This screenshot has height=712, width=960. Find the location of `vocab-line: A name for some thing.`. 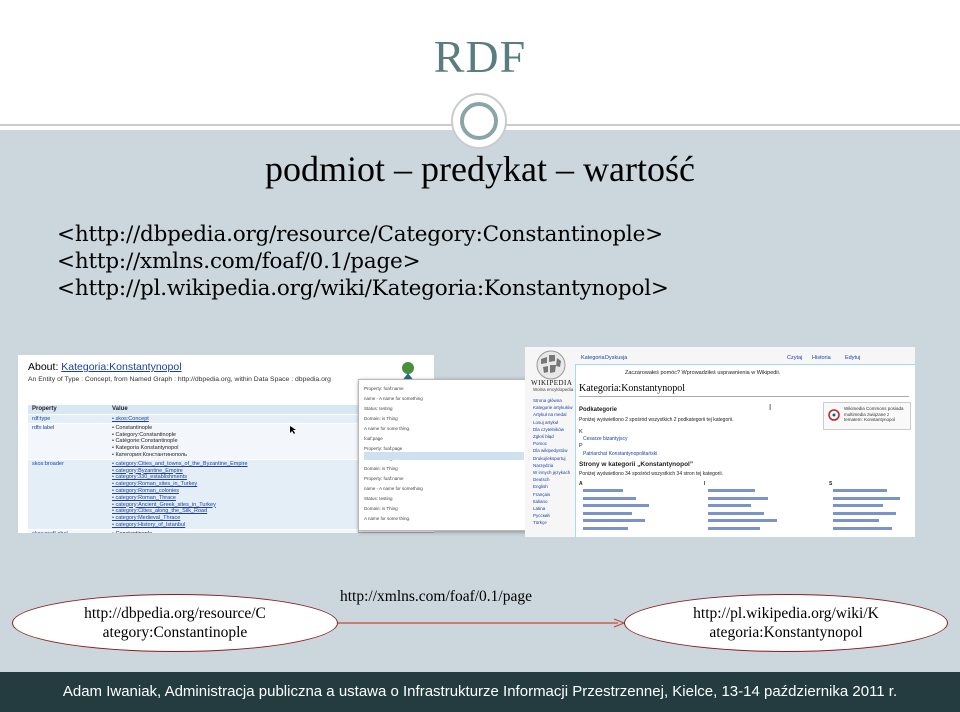

vocab-line: A name for some thing. is located at coordinates (387, 518).